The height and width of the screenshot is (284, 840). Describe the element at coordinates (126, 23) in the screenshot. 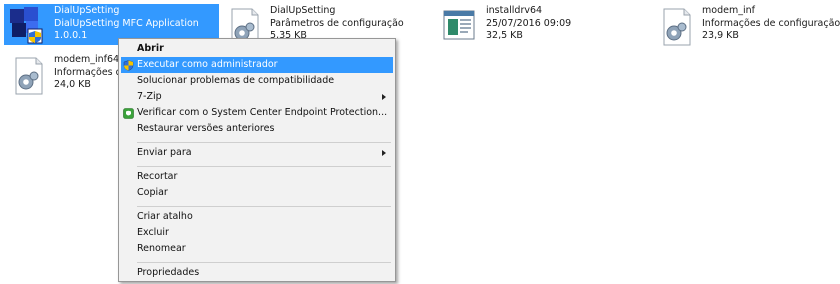

I see `file-description: DialUpSetting MFC Application` at that location.